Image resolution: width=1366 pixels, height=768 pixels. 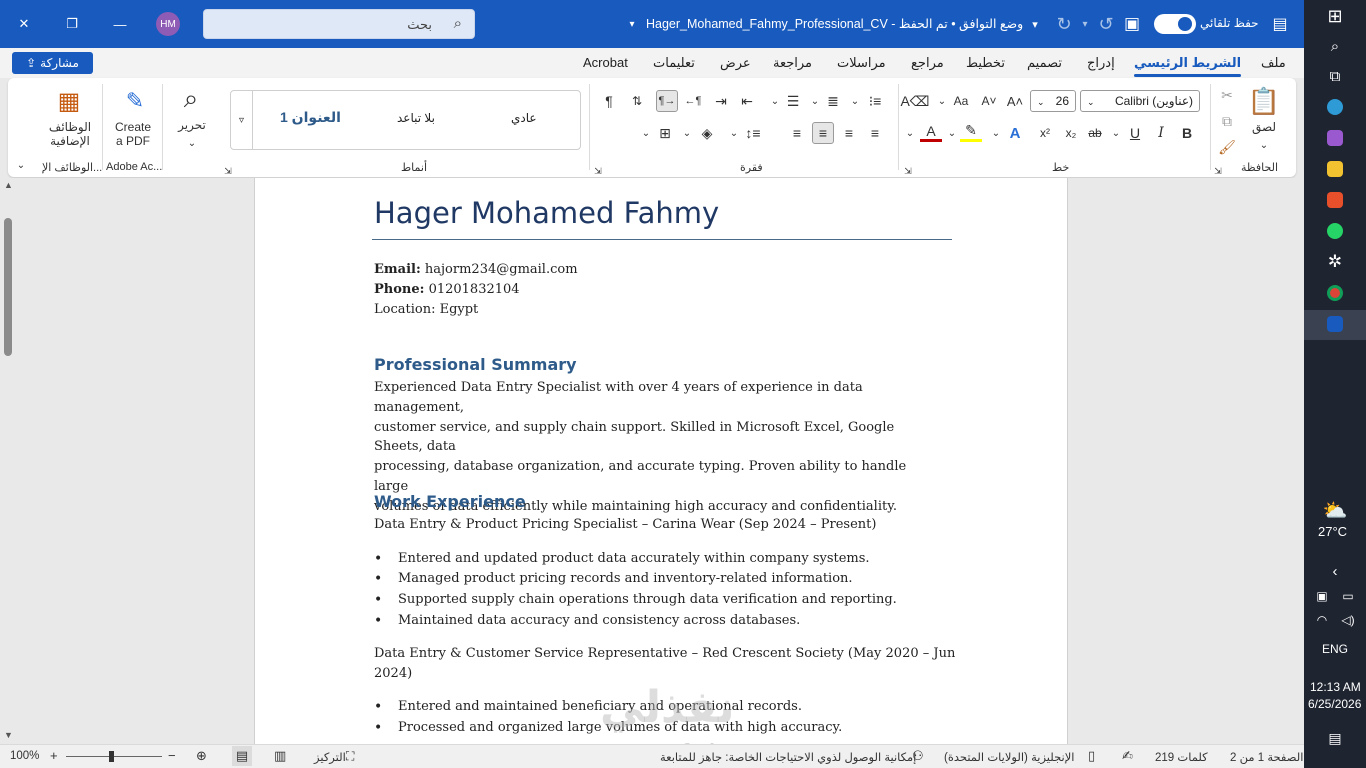 What do you see at coordinates (989, 101) in the screenshot?
I see `shrink-font-icon: A˅` at bounding box center [989, 101].